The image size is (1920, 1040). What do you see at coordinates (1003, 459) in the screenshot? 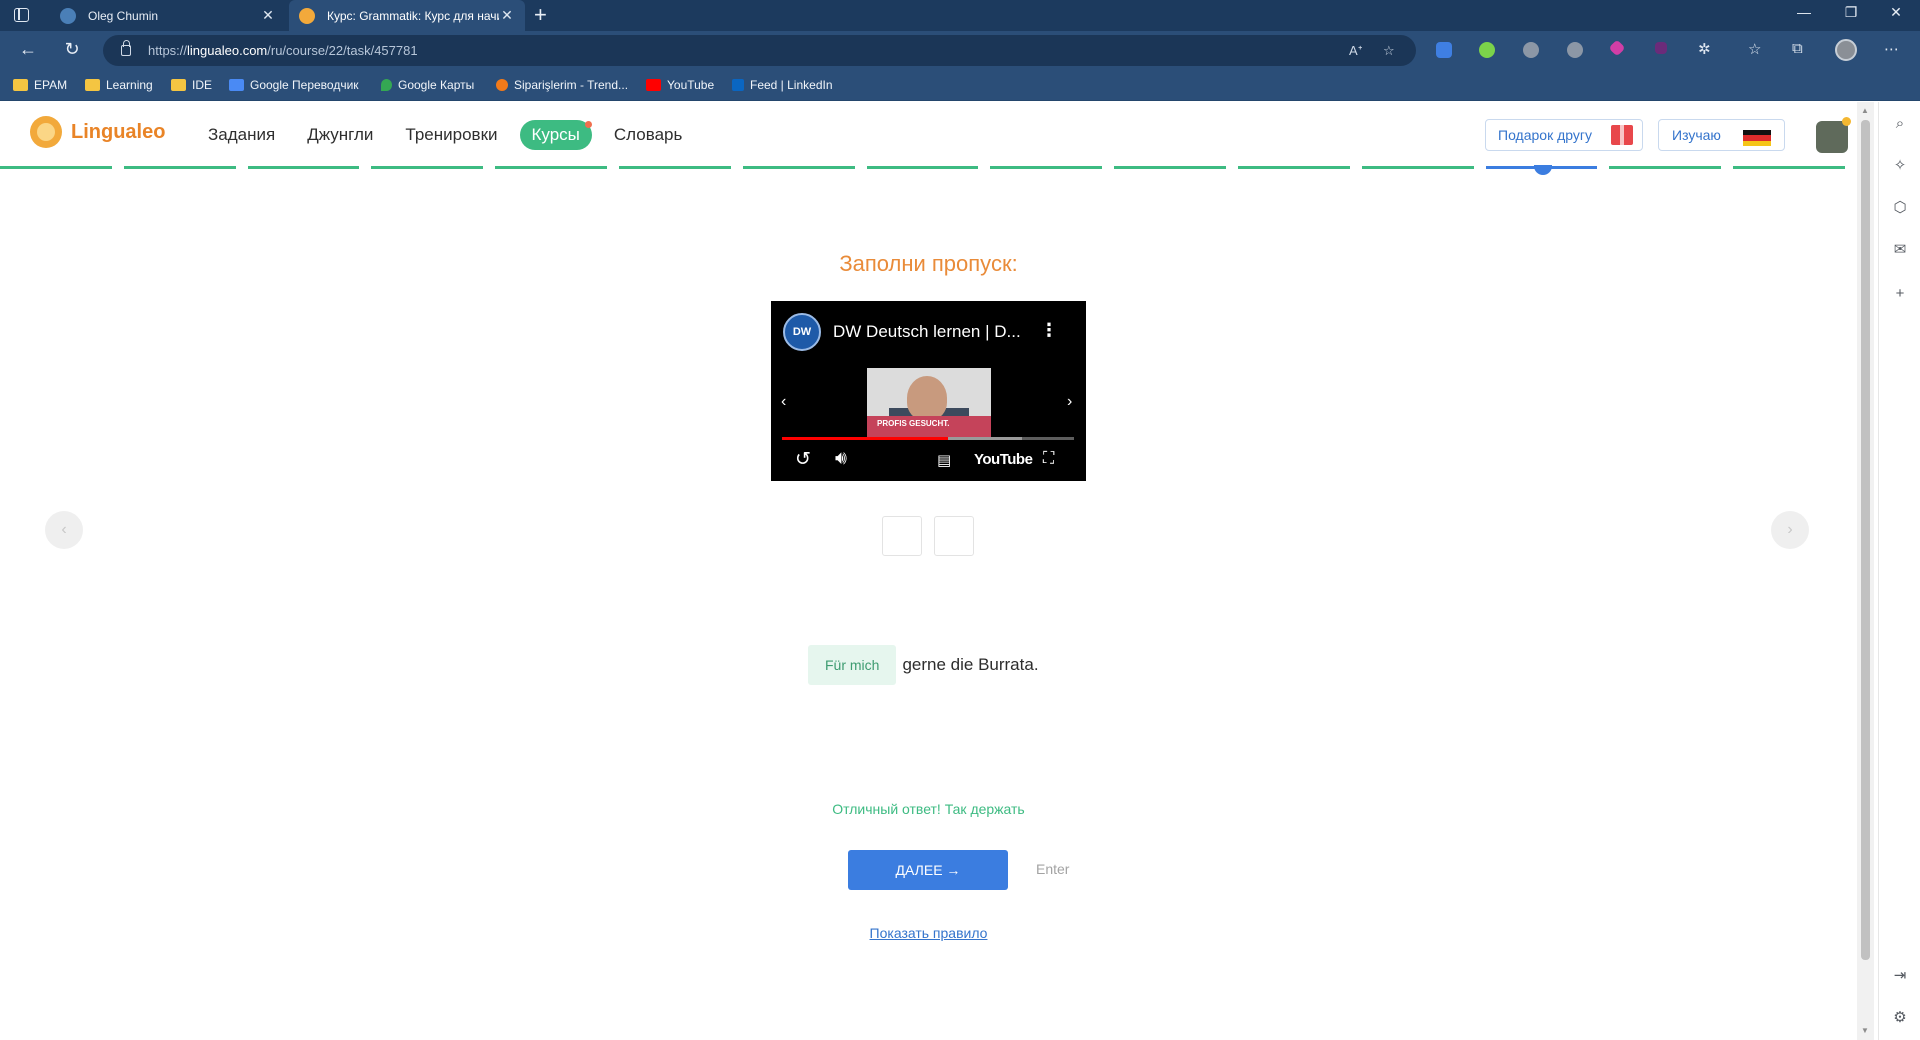
I see `youtube-brand-logo: YouTube` at bounding box center [1003, 459].